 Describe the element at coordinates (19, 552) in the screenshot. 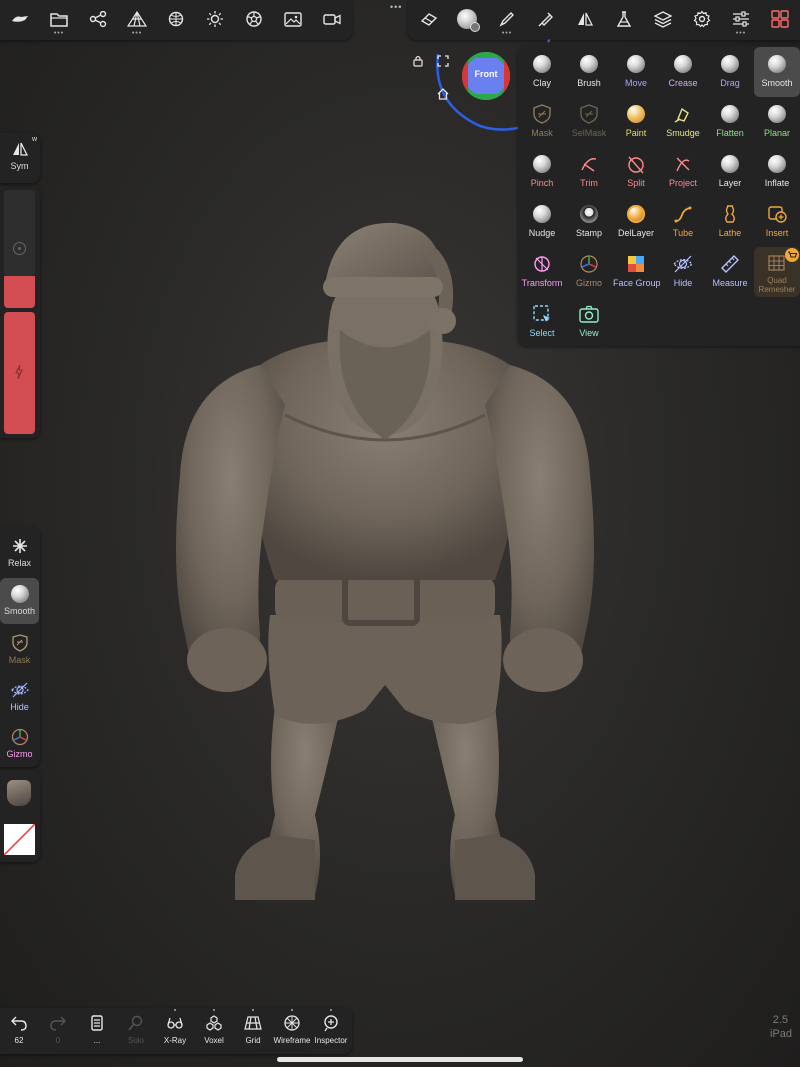

I see `relax-button: Relax` at that location.